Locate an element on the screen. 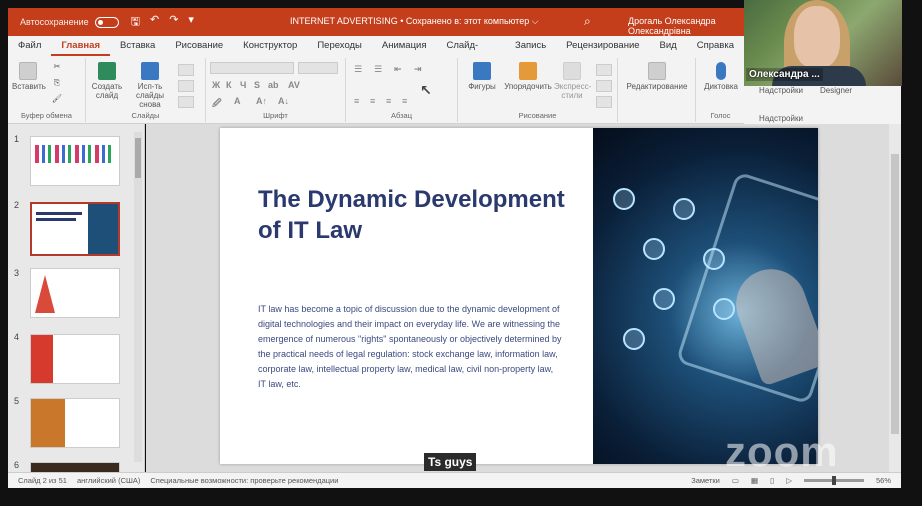 This screenshot has height=506, width=922. language-indicator: английский (США) is located at coordinates (108, 480).